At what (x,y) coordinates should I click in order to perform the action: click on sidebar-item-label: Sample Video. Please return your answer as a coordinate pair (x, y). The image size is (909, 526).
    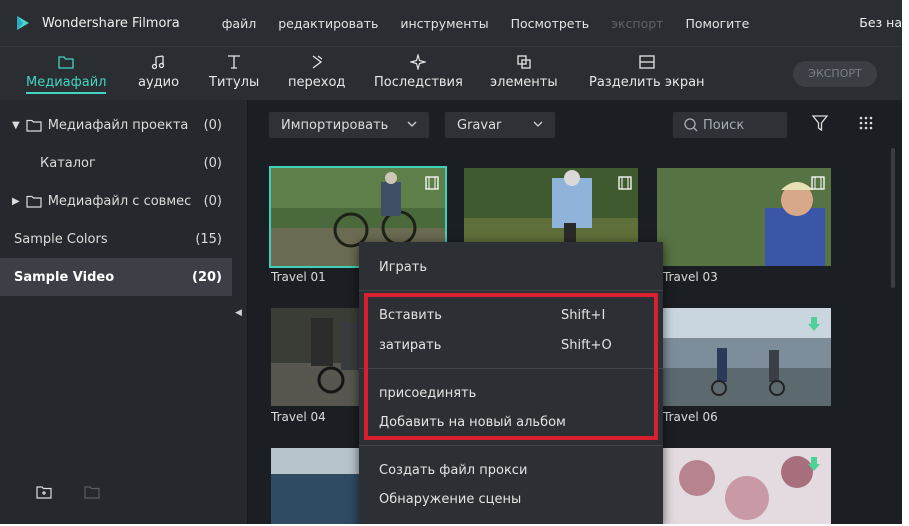
    Looking at the image, I should click on (64, 277).